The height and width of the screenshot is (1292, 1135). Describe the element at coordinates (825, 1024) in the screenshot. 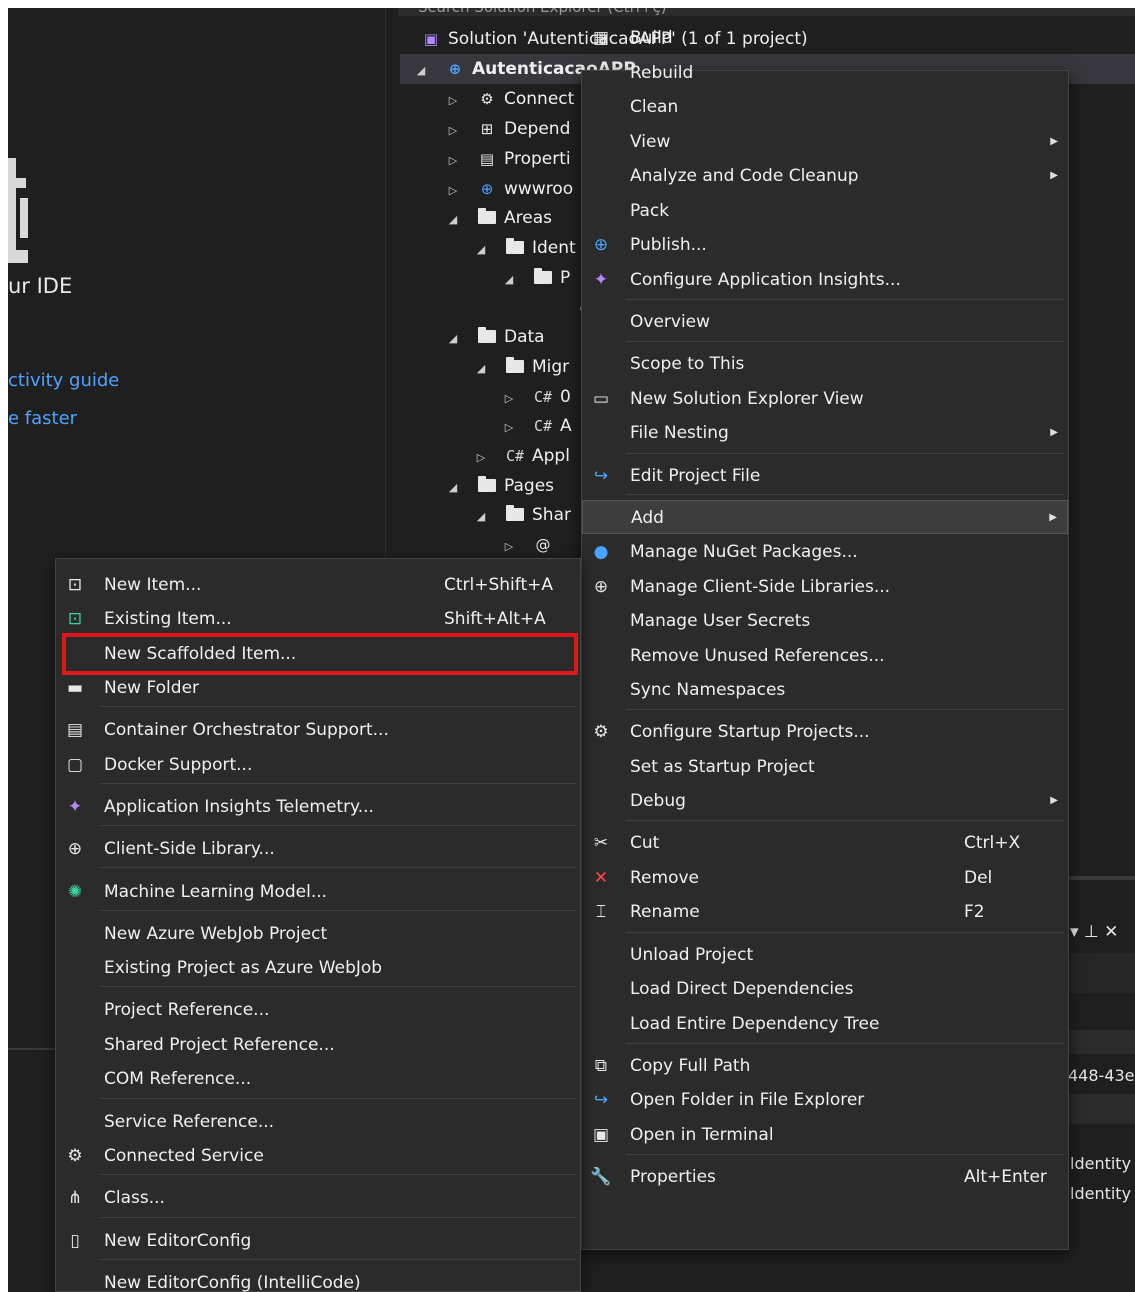

I see `menu-item-load-entire-dependency-tree: Load Entire Dependency Tree` at that location.